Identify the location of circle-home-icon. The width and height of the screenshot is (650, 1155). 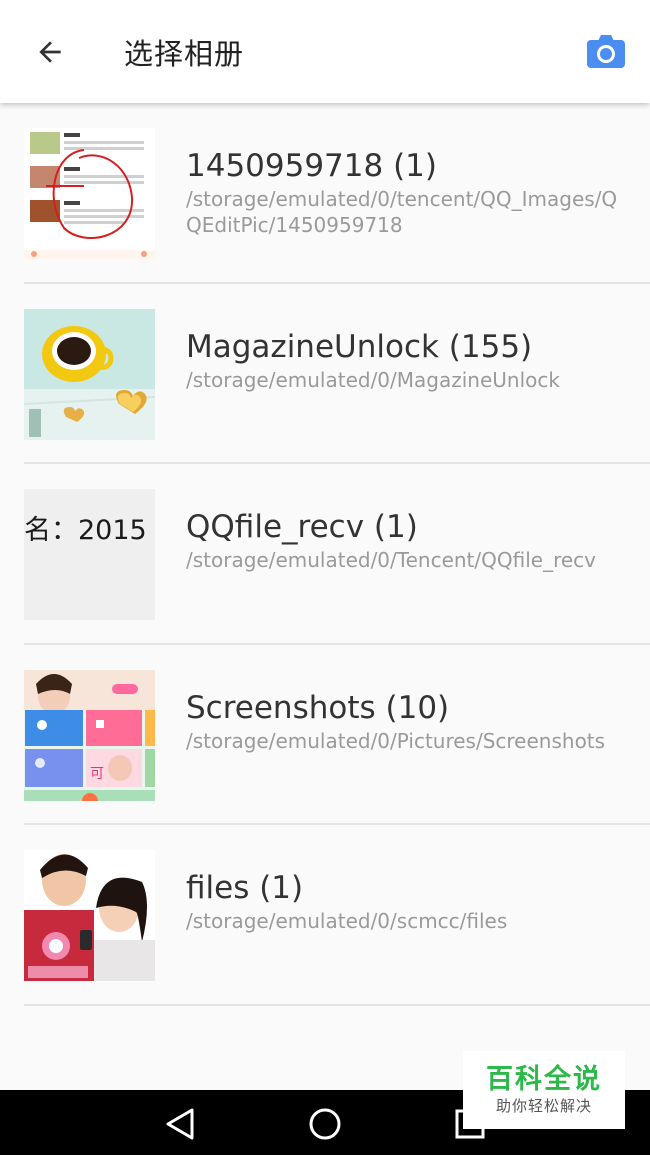
(325, 1124).